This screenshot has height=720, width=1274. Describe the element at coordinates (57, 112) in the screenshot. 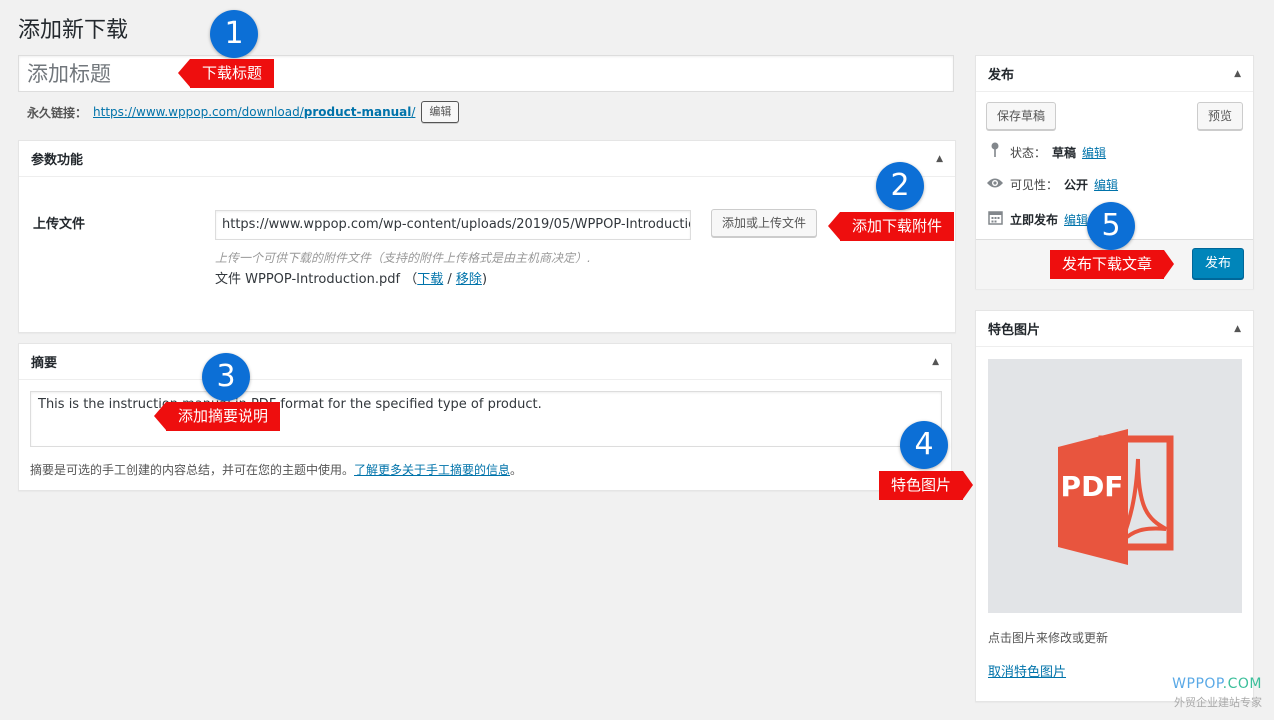

I see `permalink-label: 永久链接：` at that location.